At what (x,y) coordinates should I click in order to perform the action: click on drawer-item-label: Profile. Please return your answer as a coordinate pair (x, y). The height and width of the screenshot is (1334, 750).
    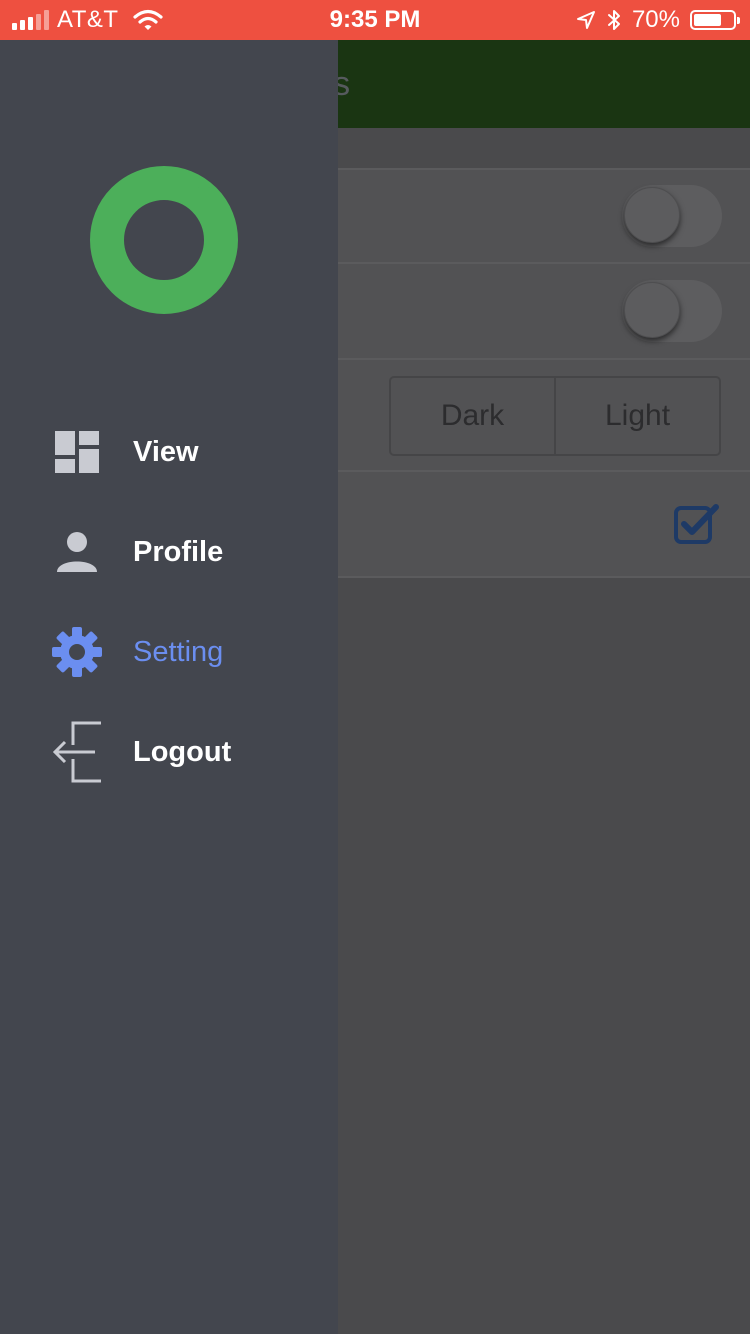
    Looking at the image, I should click on (178, 552).